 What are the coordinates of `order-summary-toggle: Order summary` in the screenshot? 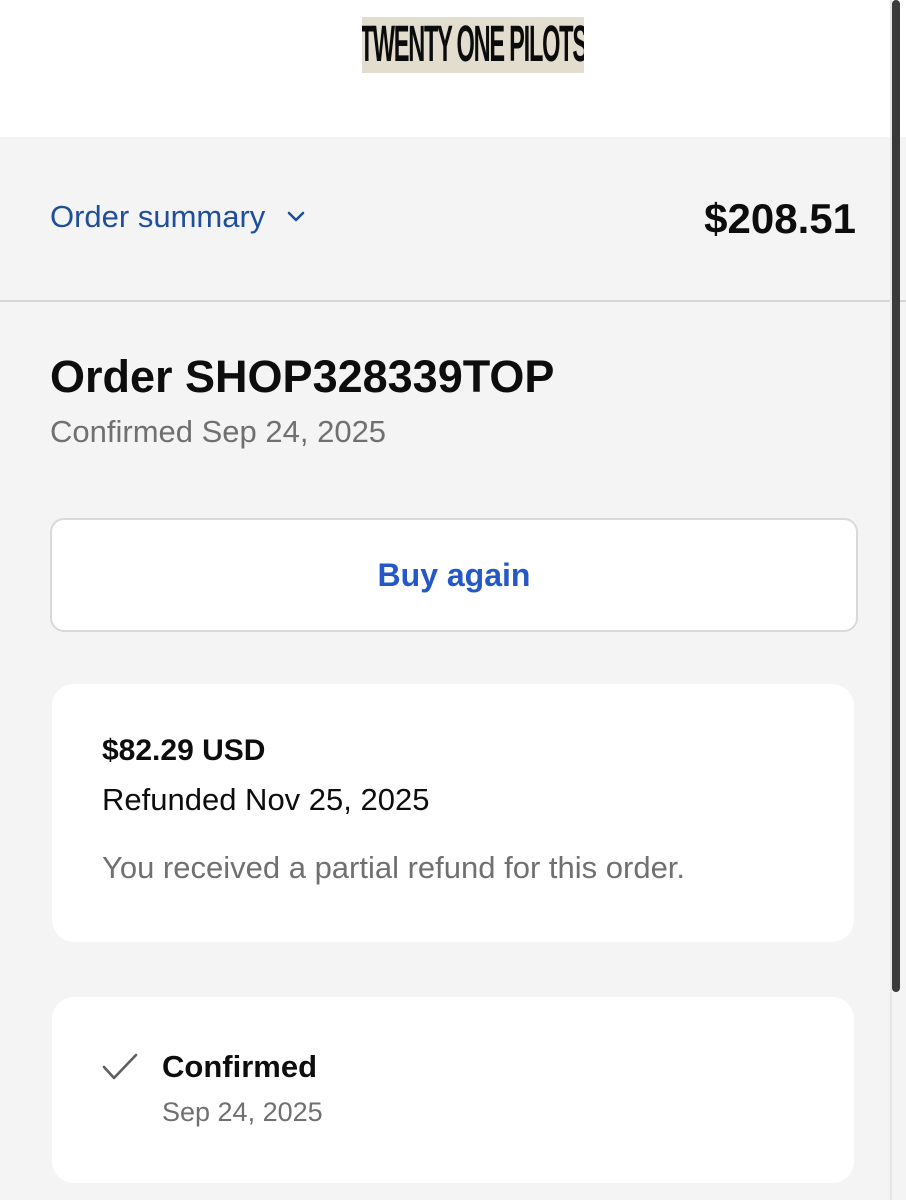 It's located at (177, 217).